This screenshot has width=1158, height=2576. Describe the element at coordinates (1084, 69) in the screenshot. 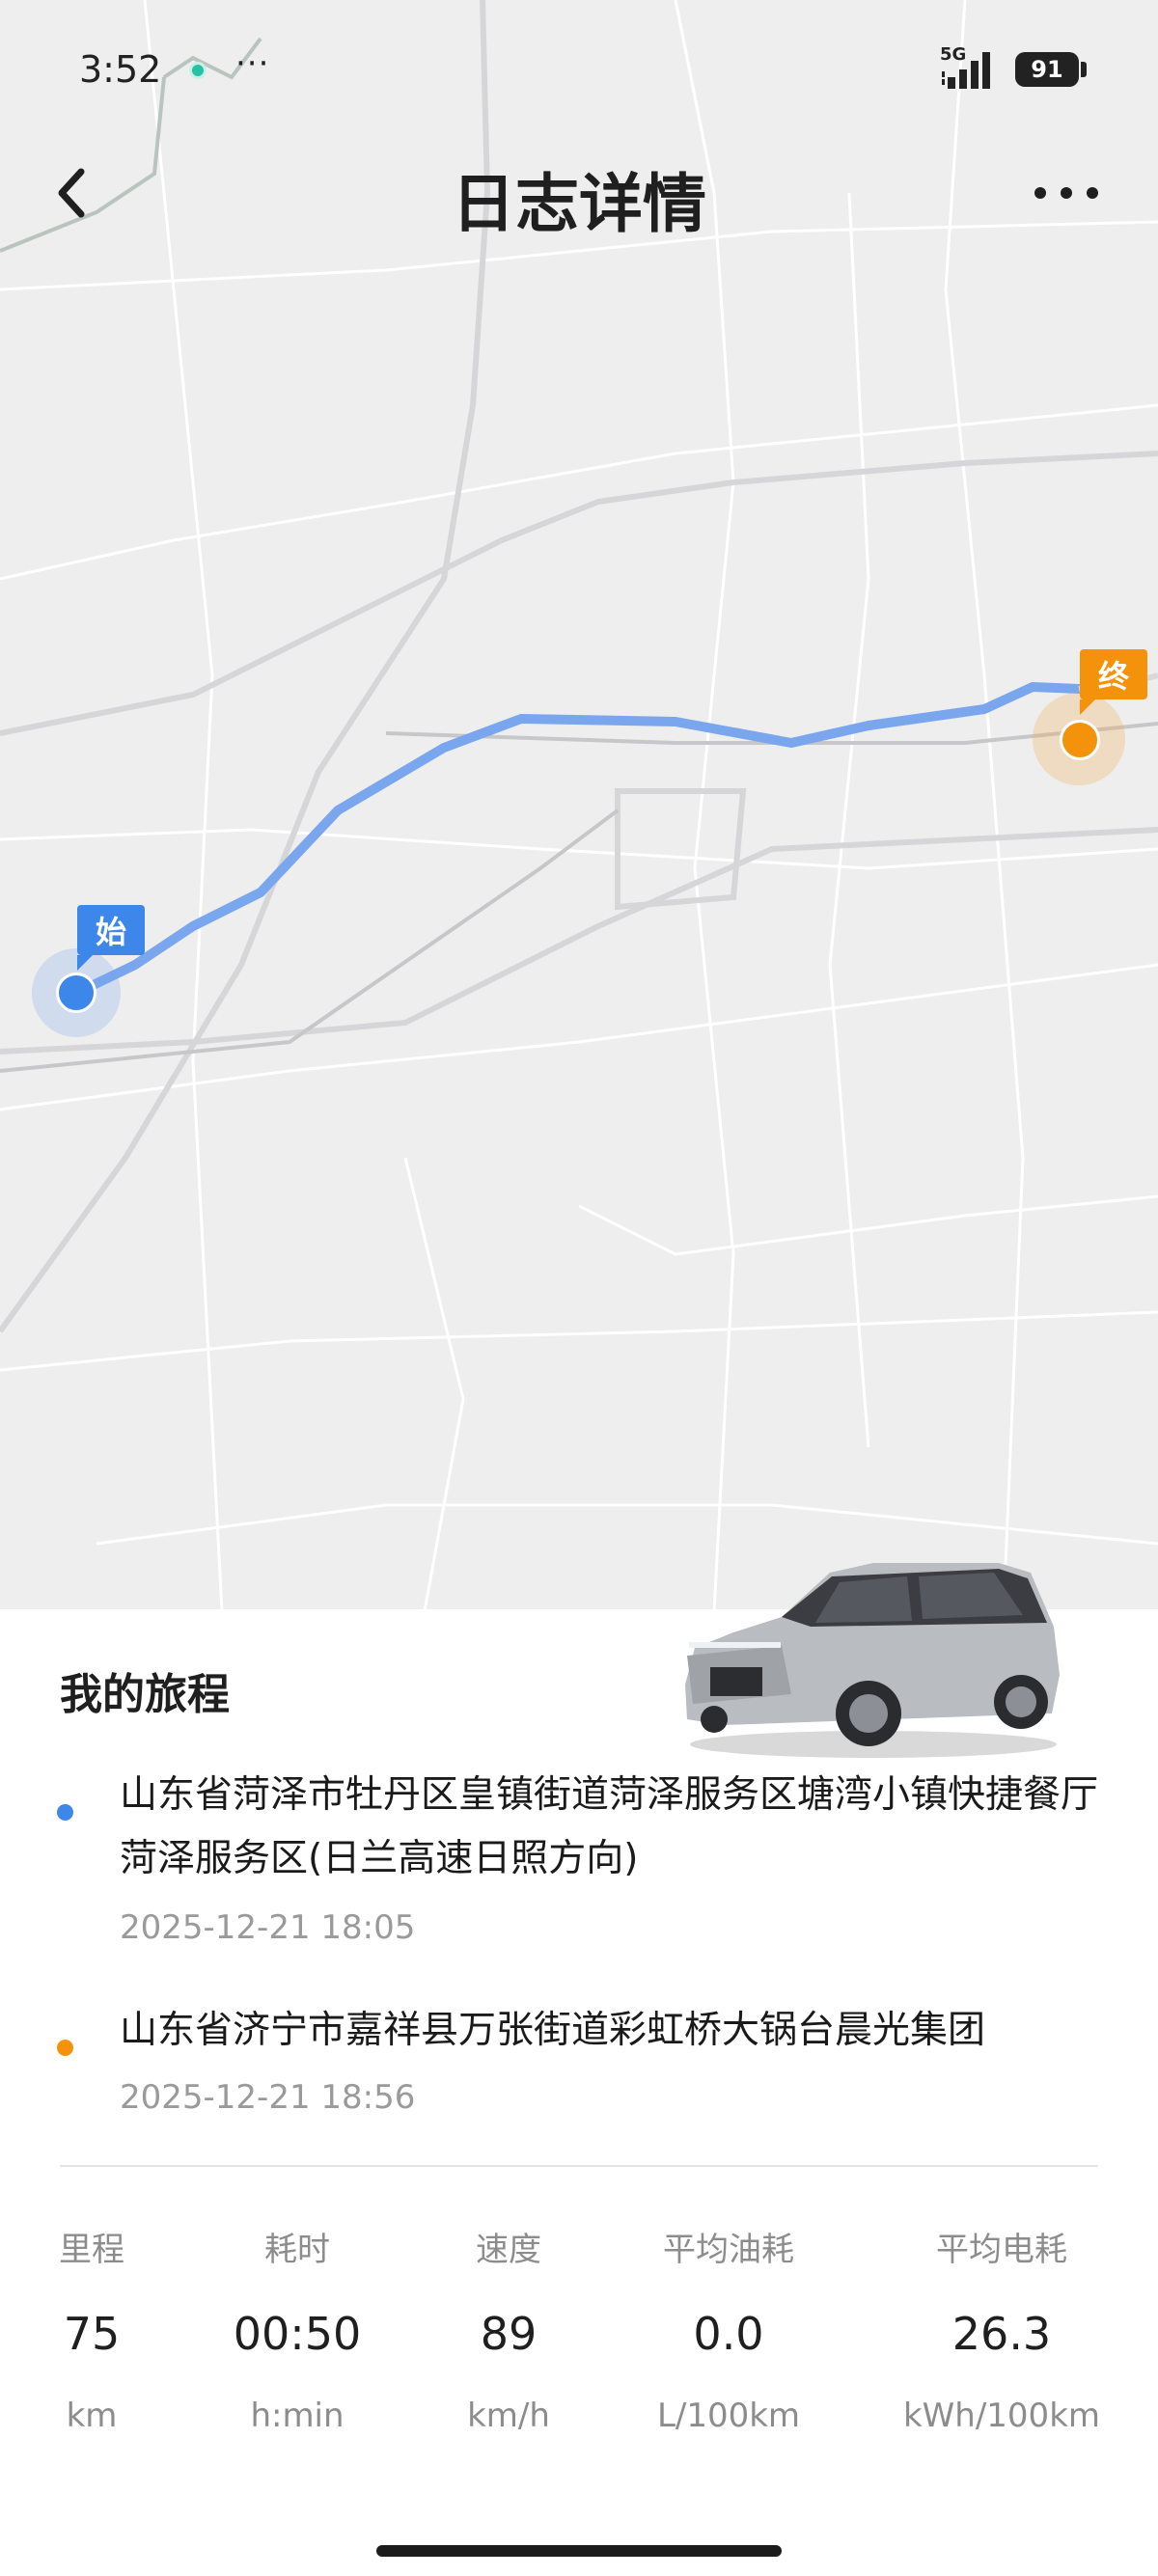

I see `battery-cap` at that location.